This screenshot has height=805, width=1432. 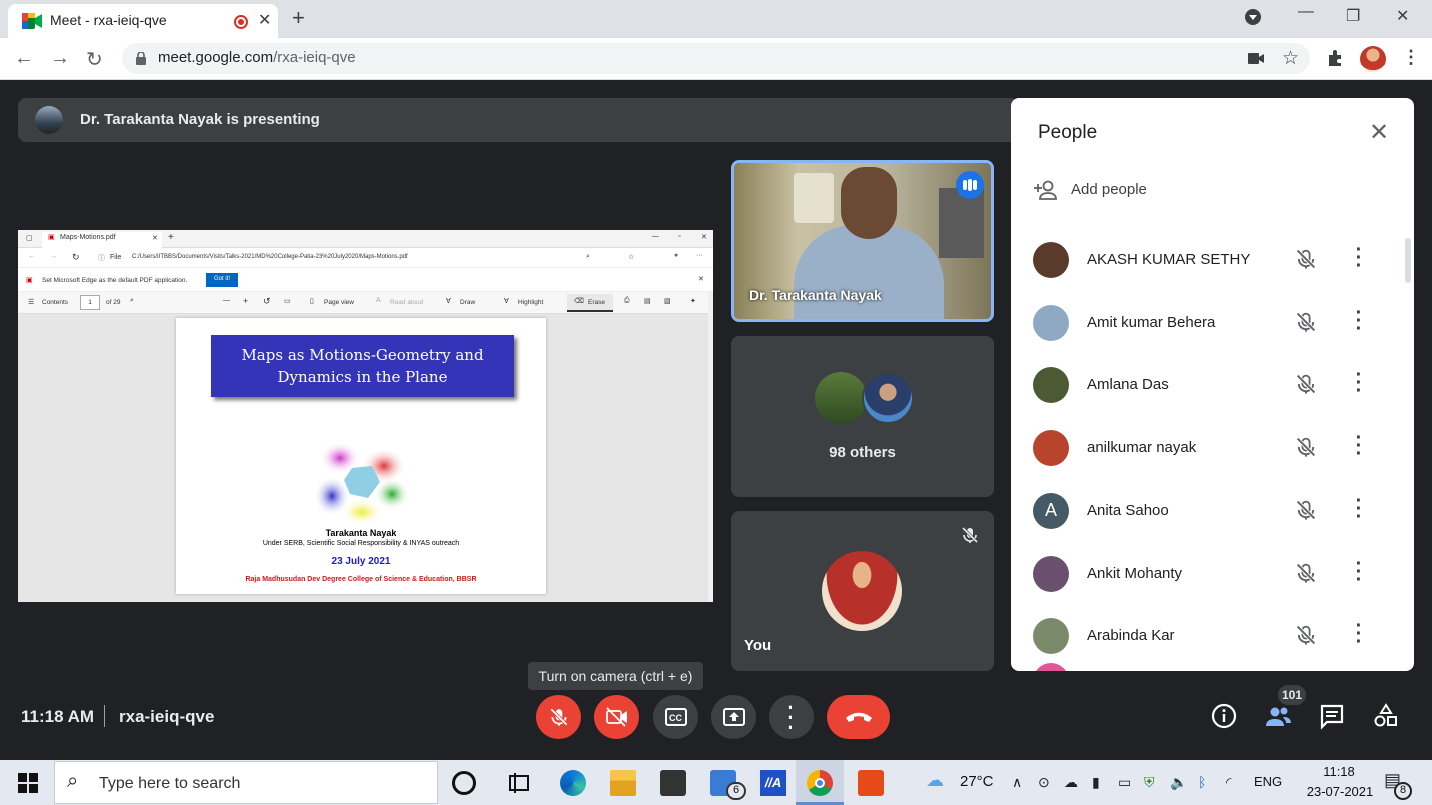 What do you see at coordinates (361, 561) in the screenshot?
I see `slide-date: 23 July 2021` at bounding box center [361, 561].